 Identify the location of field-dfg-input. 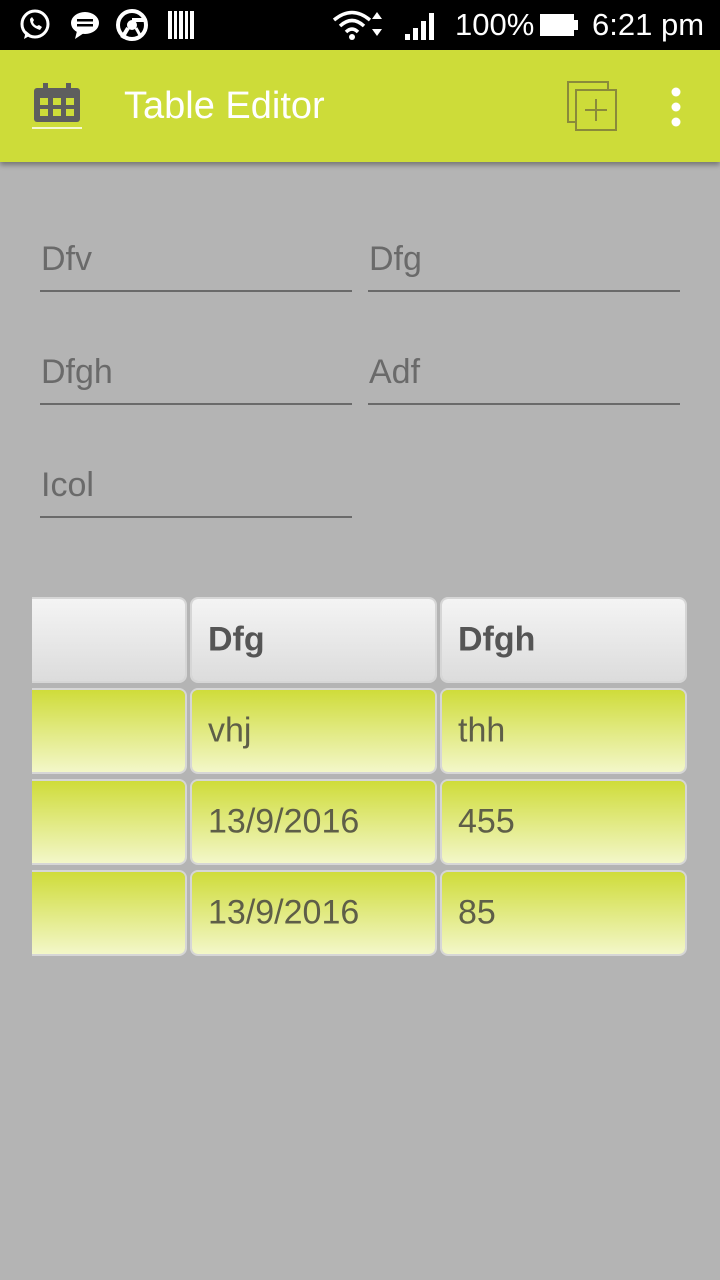
(524, 259).